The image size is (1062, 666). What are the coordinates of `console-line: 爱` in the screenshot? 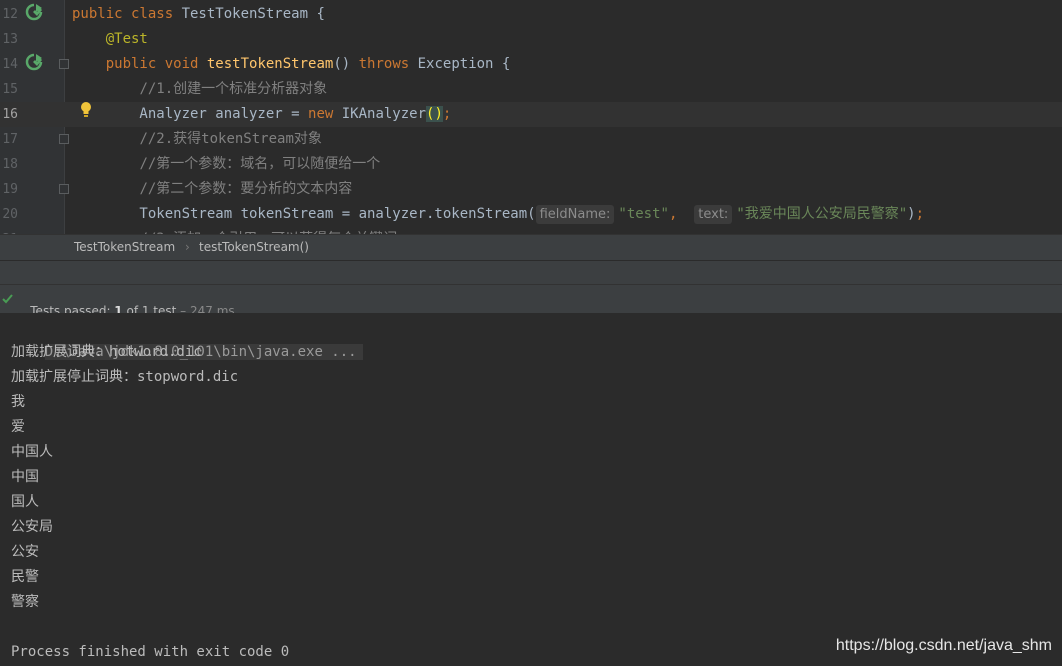 It's located at (18, 427).